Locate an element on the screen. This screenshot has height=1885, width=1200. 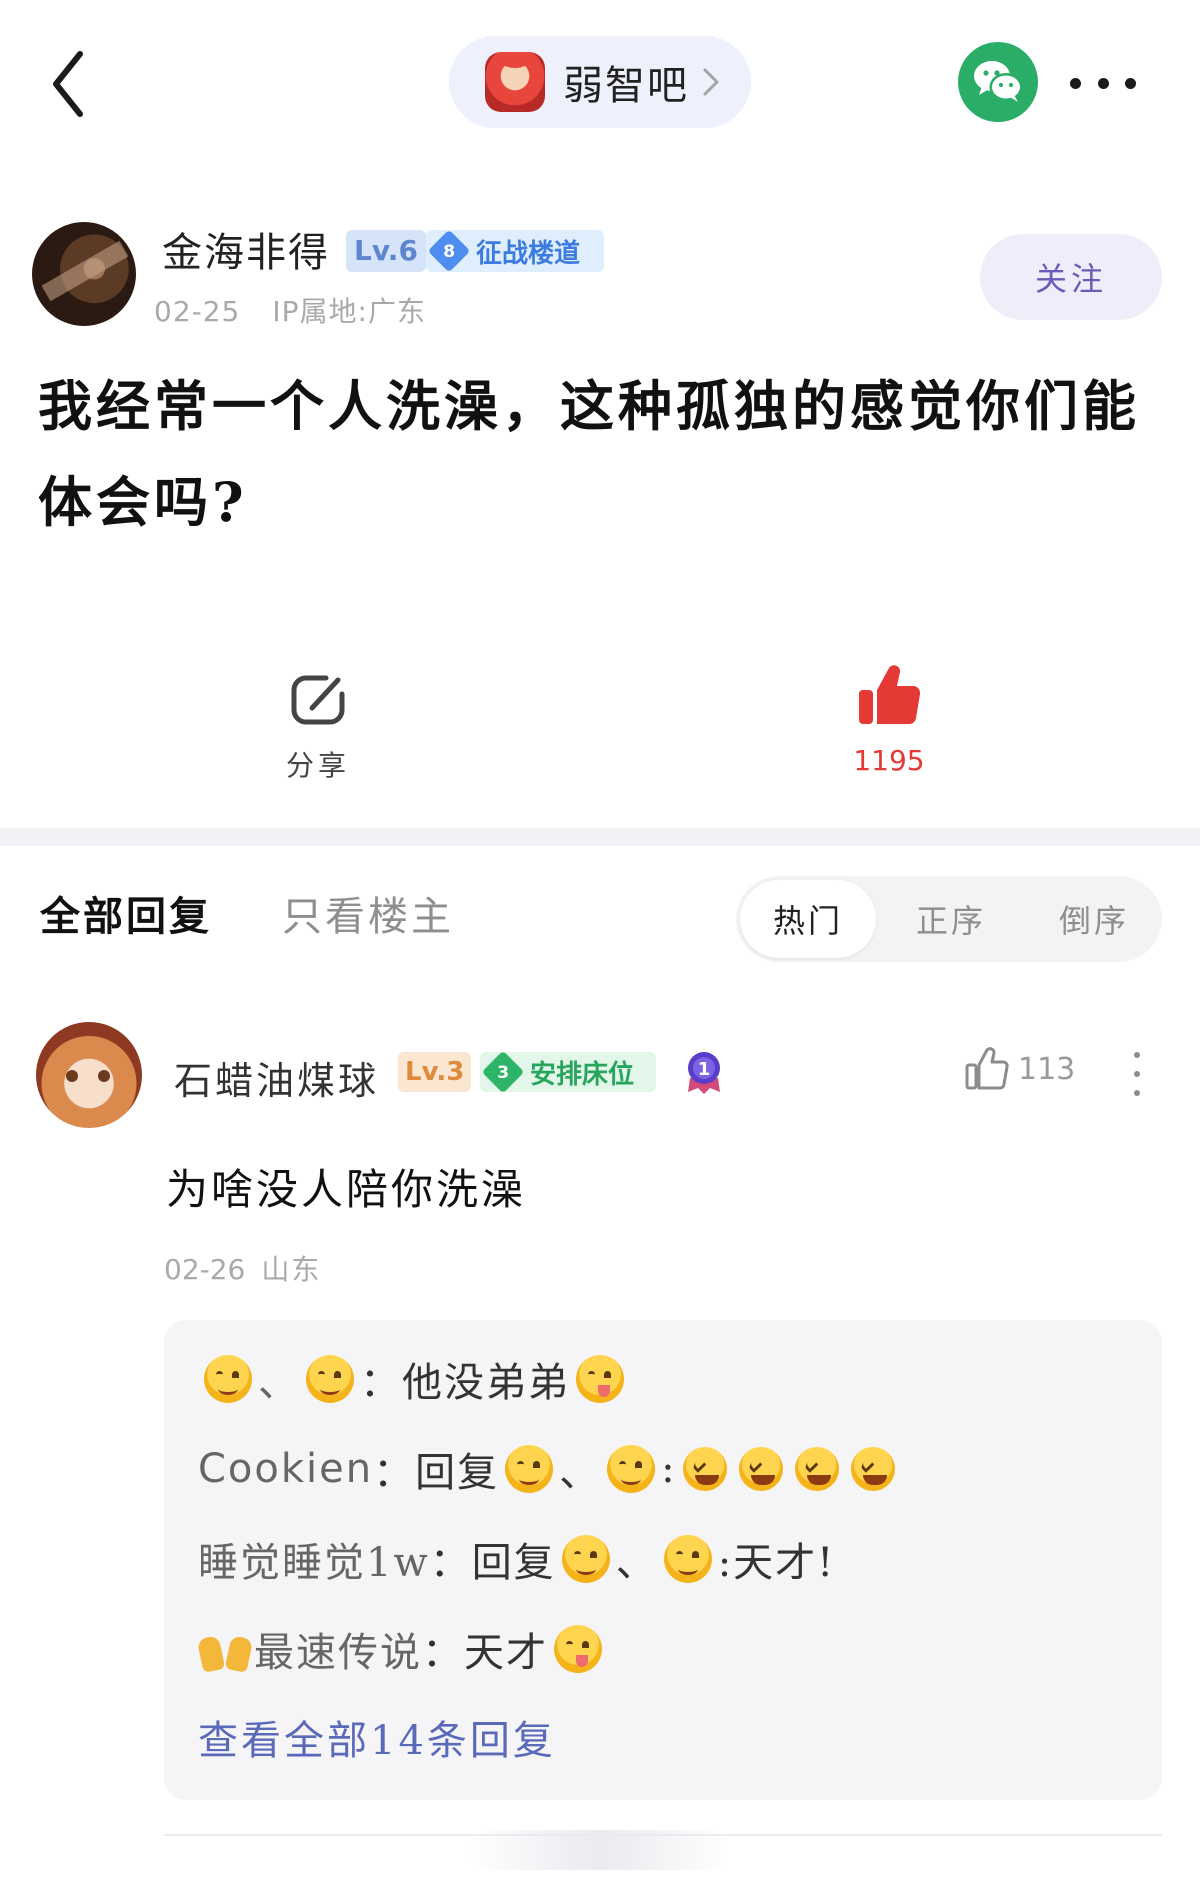
more-dots-icon is located at coordinates (1103, 83).